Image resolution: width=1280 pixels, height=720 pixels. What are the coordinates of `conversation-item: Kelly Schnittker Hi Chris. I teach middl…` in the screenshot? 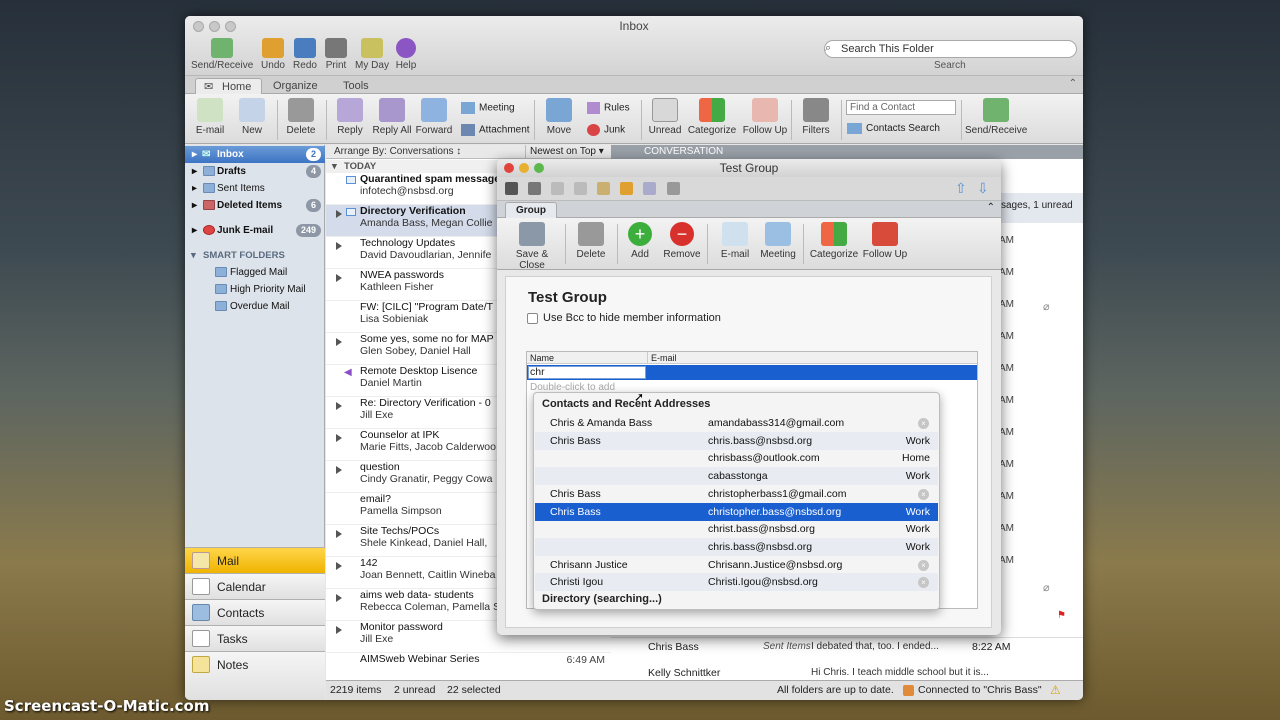 It's located at (847, 672).